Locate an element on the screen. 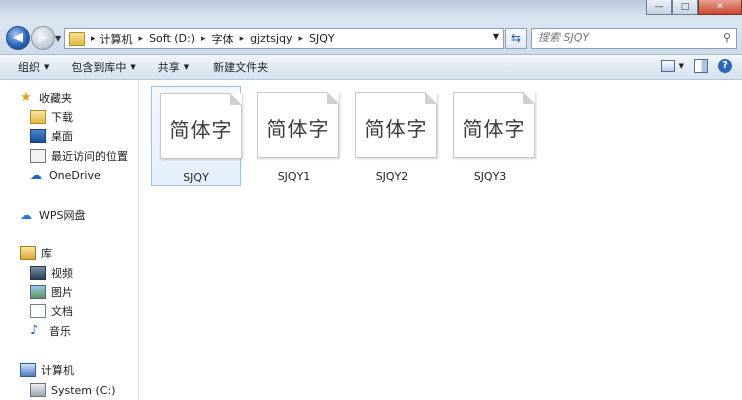 Image resolution: width=742 pixels, height=400 pixels. nav-system-c: System (C:) is located at coordinates (84, 390).